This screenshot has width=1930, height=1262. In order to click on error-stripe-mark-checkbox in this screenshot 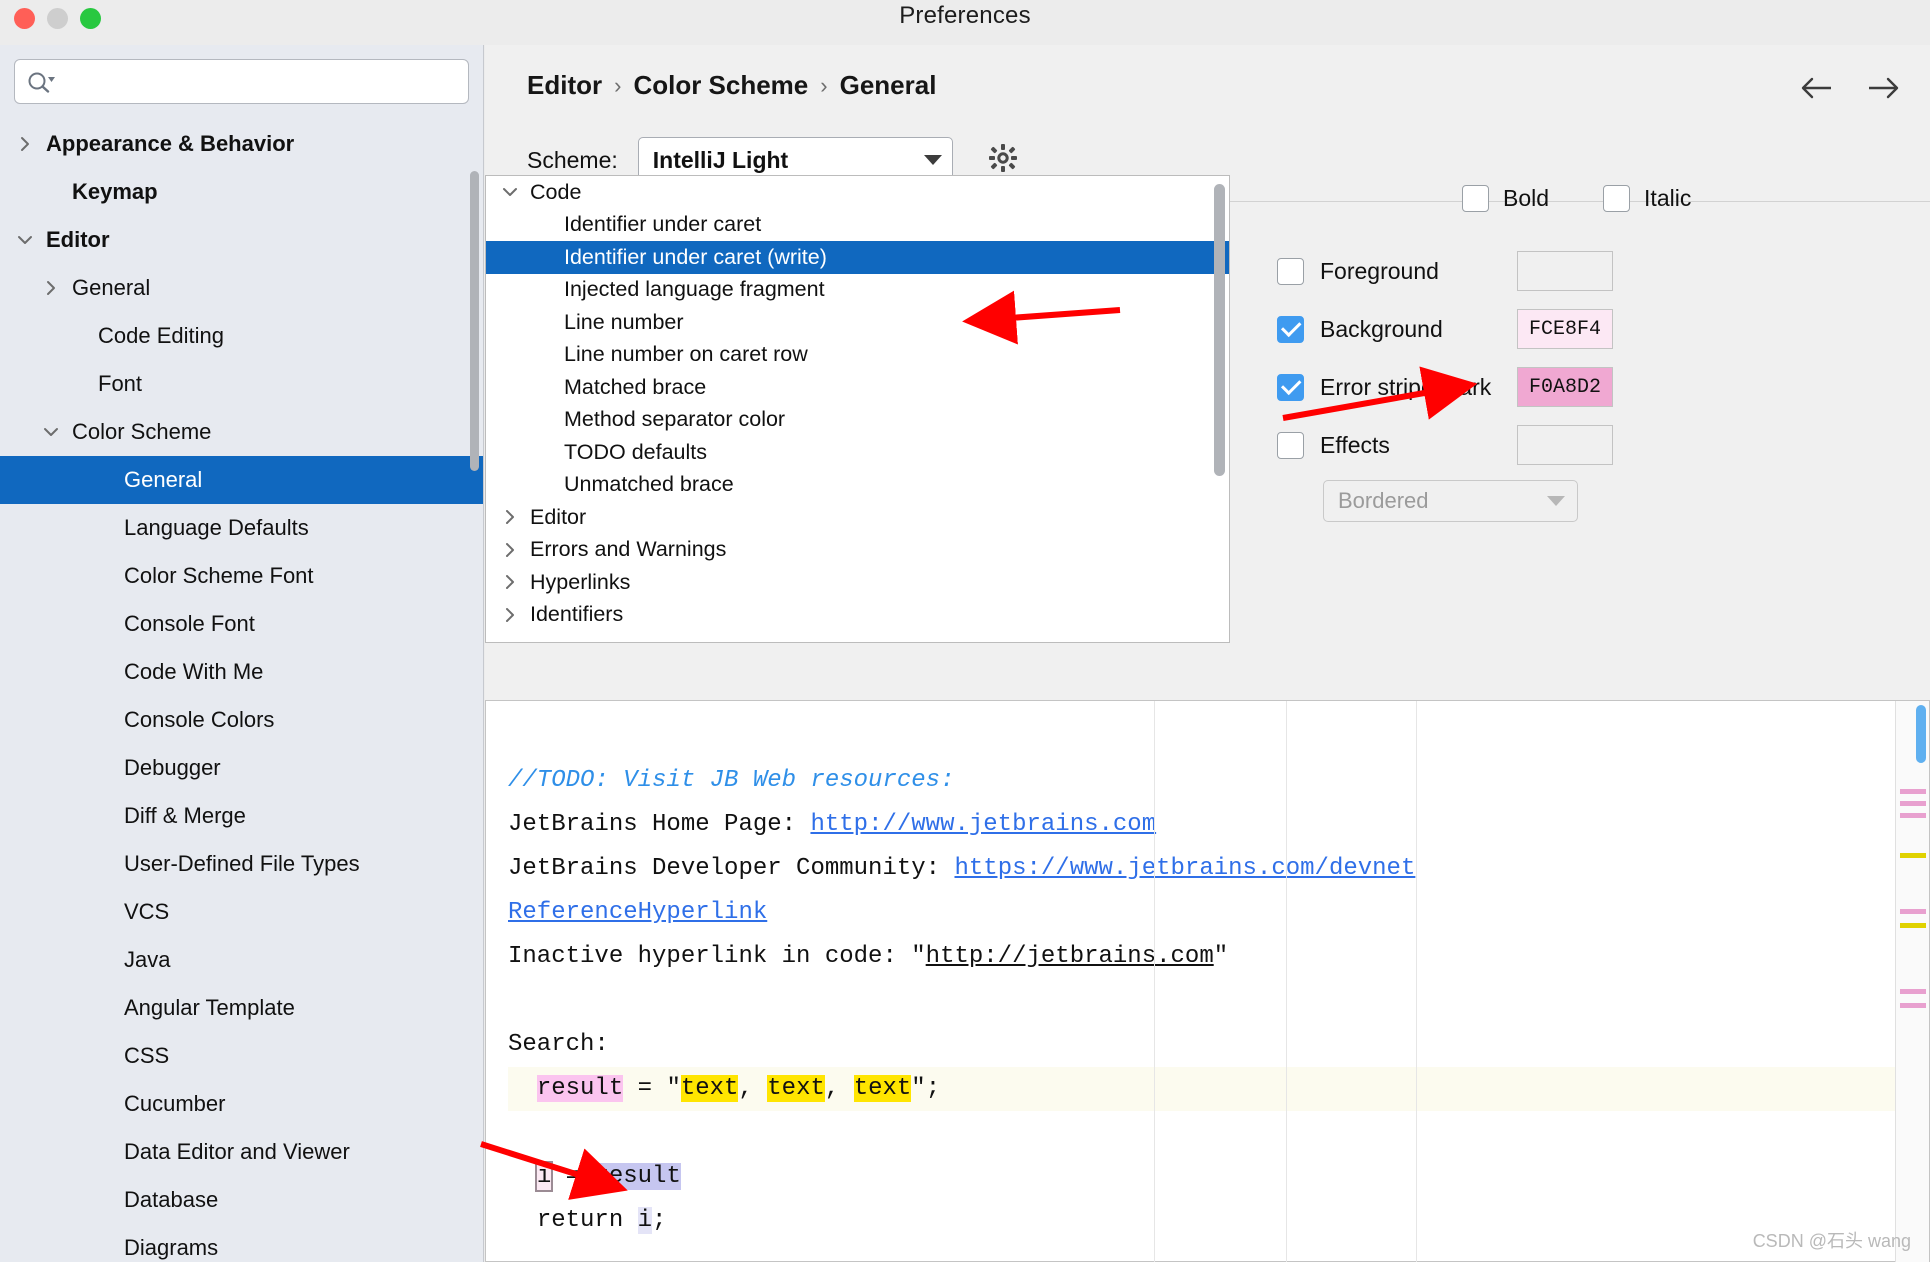, I will do `click(1290, 387)`.